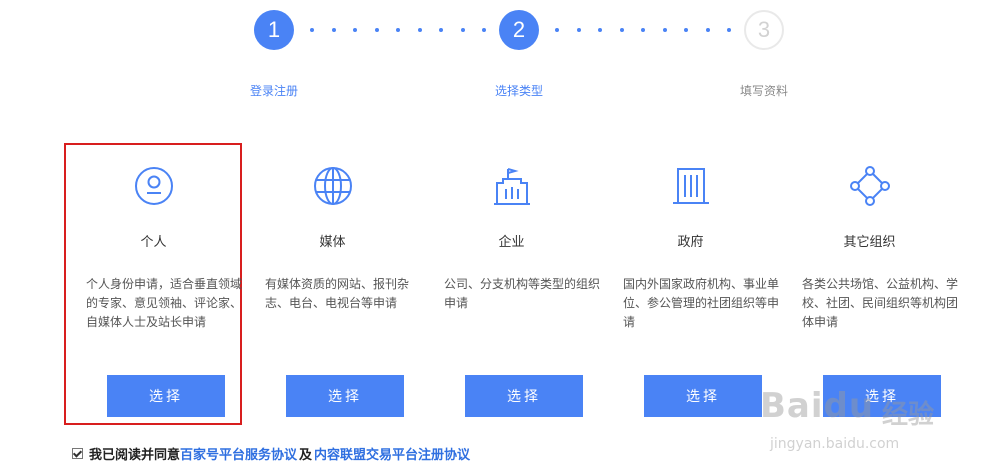  Describe the element at coordinates (332, 242) in the screenshot. I see `card-title: 媒体` at that location.